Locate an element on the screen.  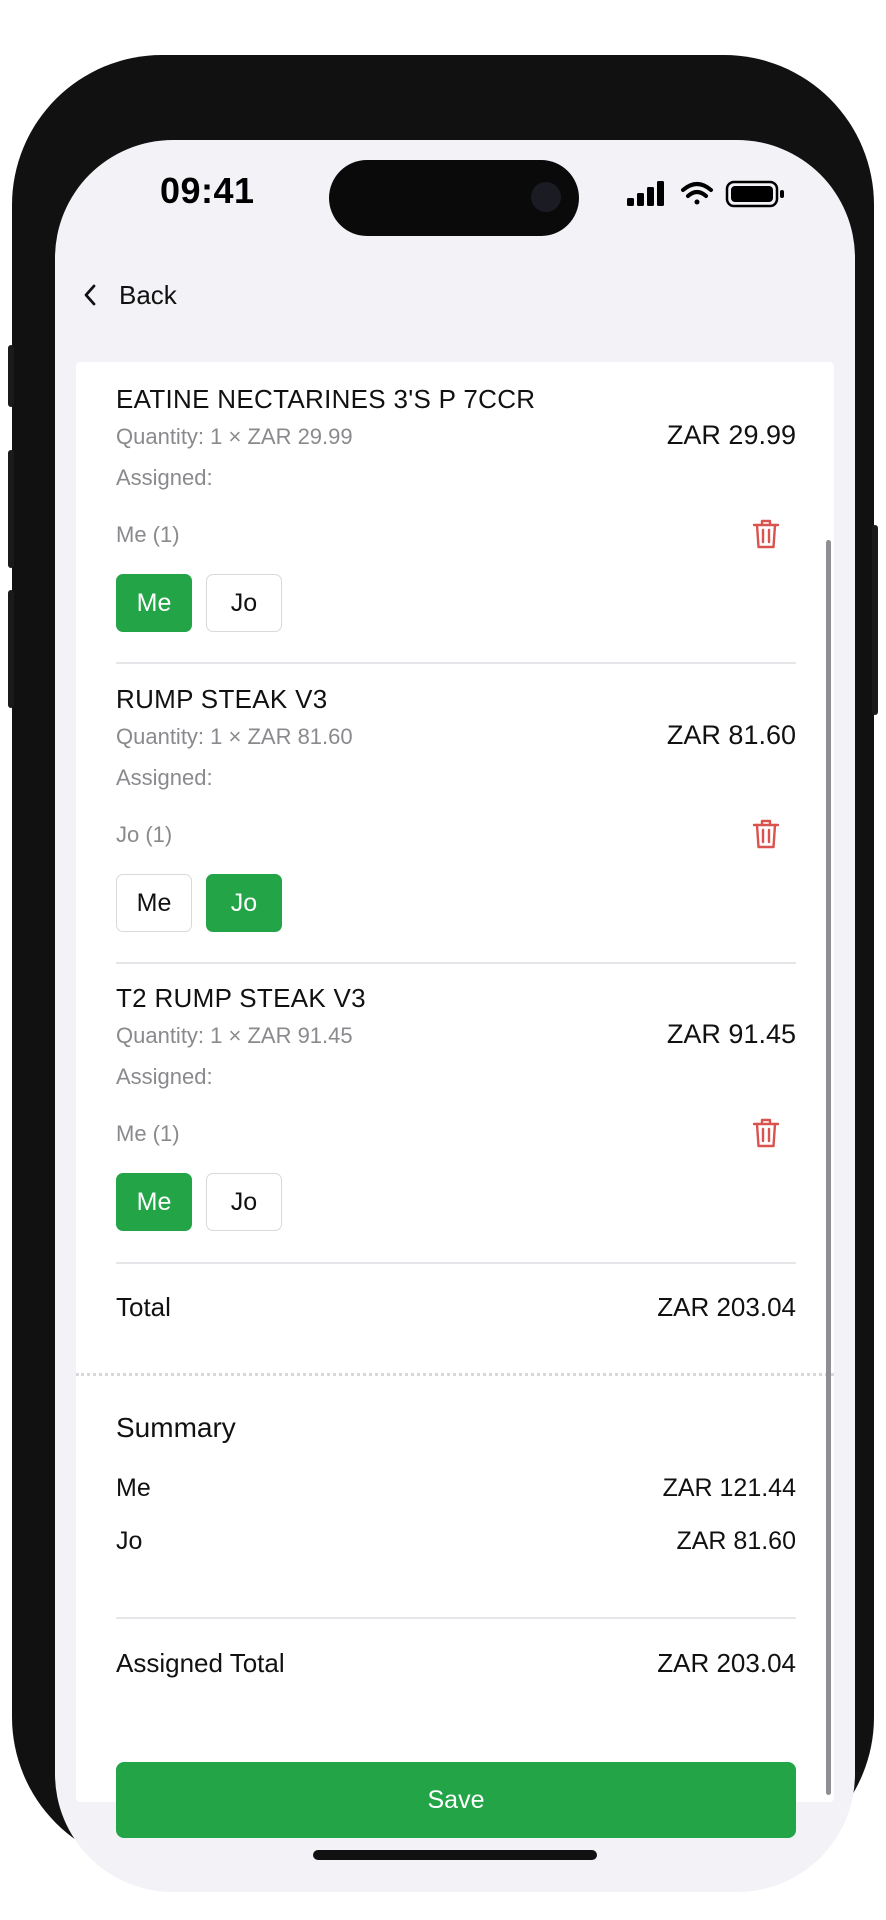
scrollbar is located at coordinates (828, 1167).